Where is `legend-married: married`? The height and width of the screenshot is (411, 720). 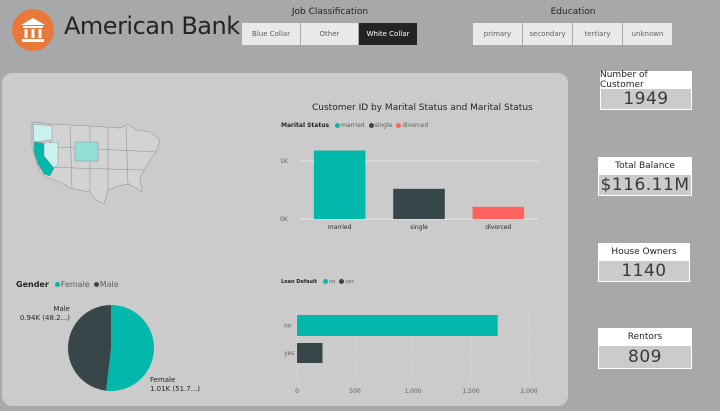
legend-married: married is located at coordinates (350, 125).